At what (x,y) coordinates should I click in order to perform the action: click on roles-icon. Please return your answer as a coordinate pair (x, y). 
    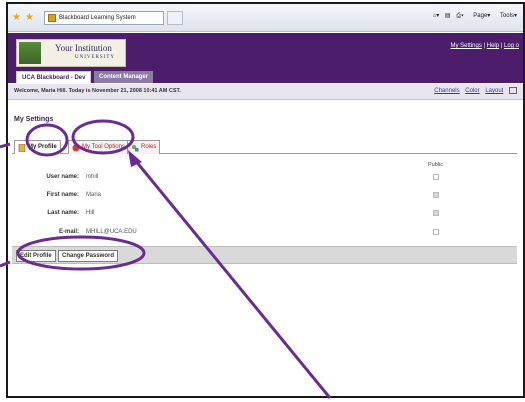
    Looking at the image, I should click on (135, 148).